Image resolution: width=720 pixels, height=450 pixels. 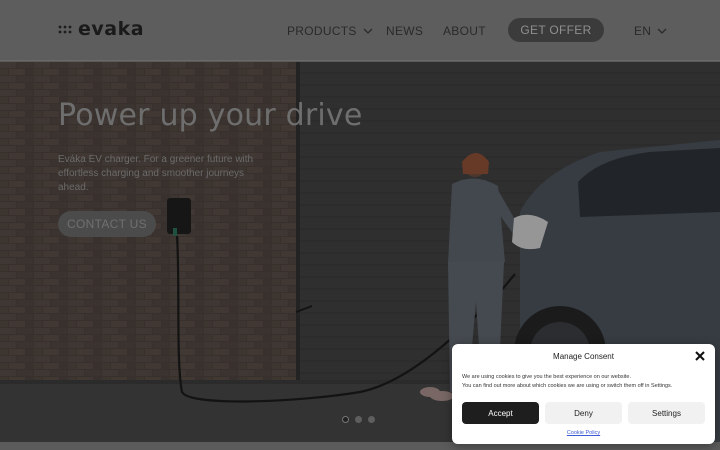 I want to click on contact-us-button: CONTACT US, so click(x=107, y=224).